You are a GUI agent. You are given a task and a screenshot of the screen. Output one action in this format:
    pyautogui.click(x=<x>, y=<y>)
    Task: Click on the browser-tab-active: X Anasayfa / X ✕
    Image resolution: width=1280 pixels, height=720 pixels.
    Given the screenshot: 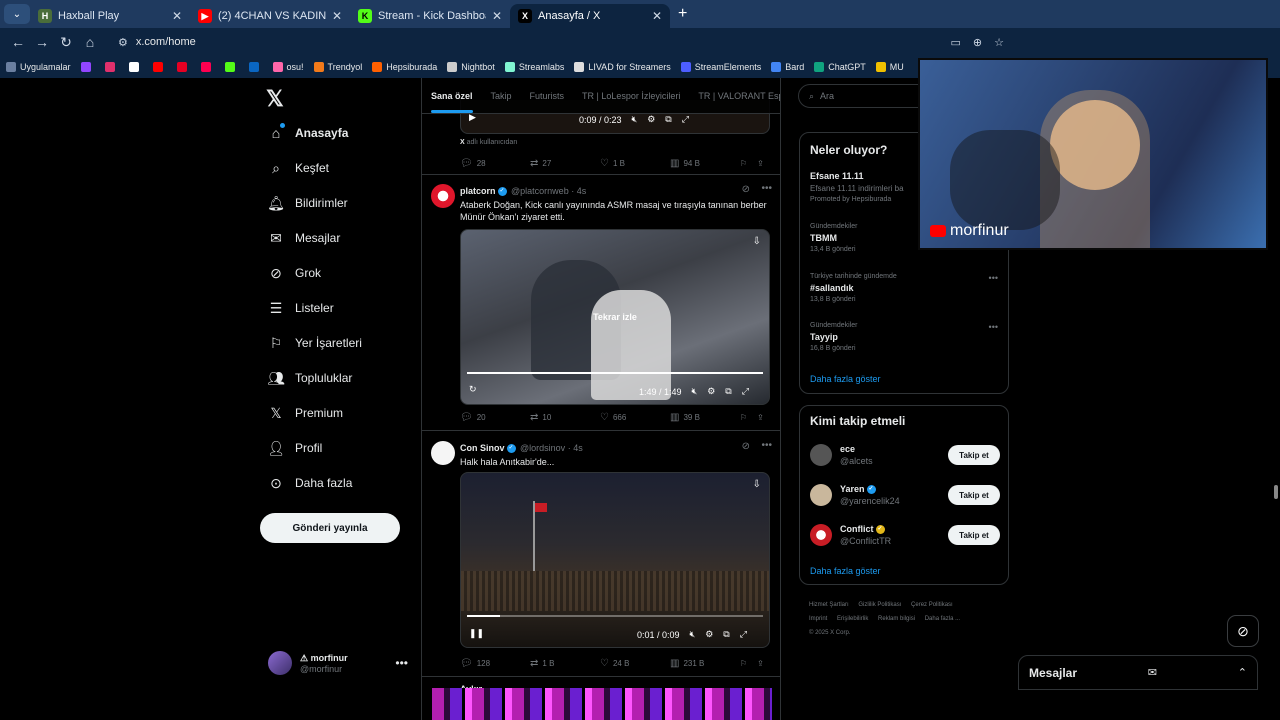 What is the action you would take?
    pyautogui.click(x=590, y=16)
    